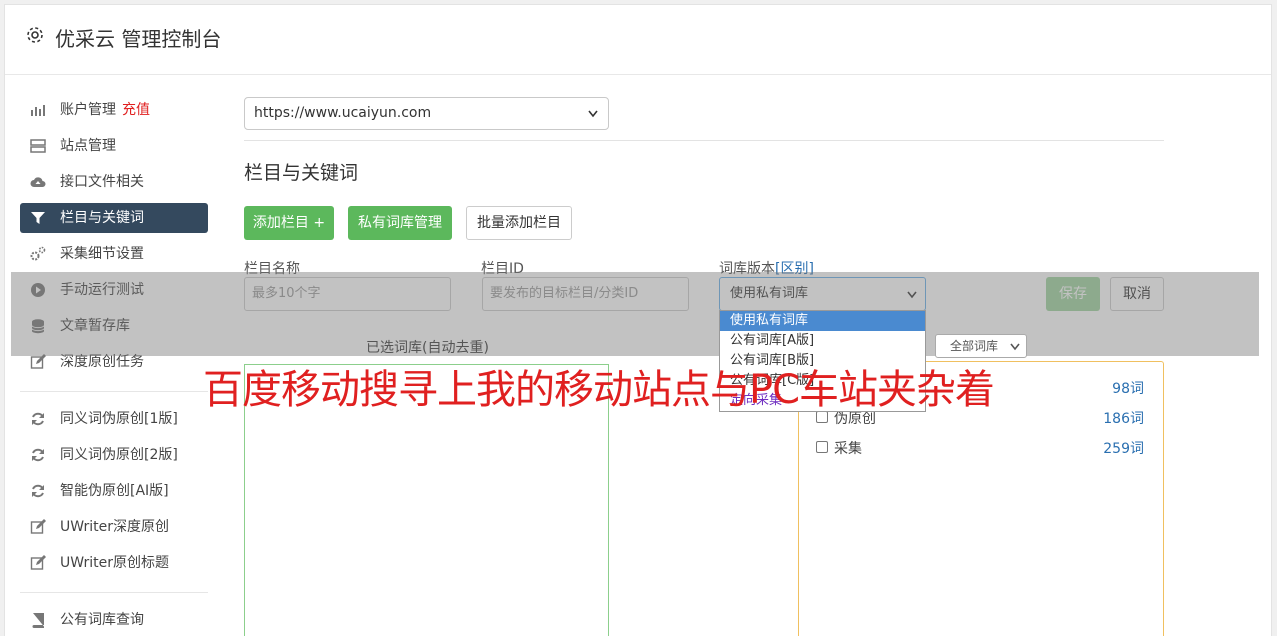 Image resolution: width=1277 pixels, height=636 pixels. I want to click on sidebar-item-interface: 接口文件相关, so click(114, 182).